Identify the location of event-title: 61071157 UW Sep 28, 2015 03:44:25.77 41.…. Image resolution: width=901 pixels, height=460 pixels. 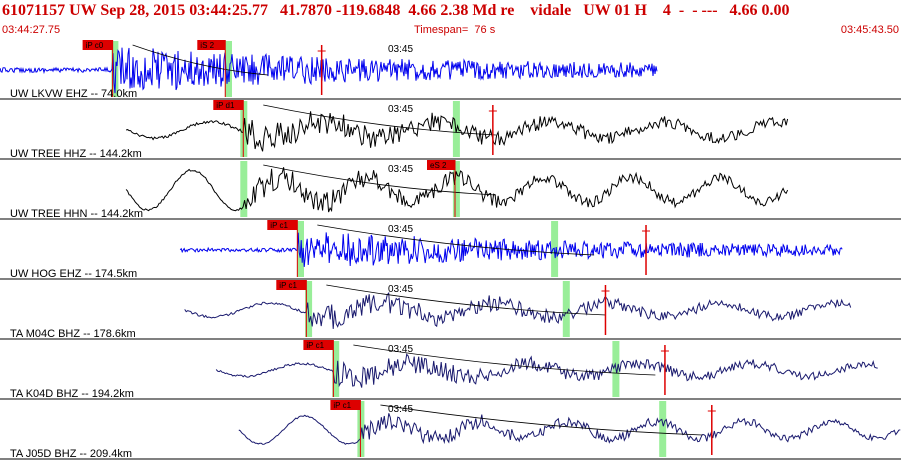
(396, 10).